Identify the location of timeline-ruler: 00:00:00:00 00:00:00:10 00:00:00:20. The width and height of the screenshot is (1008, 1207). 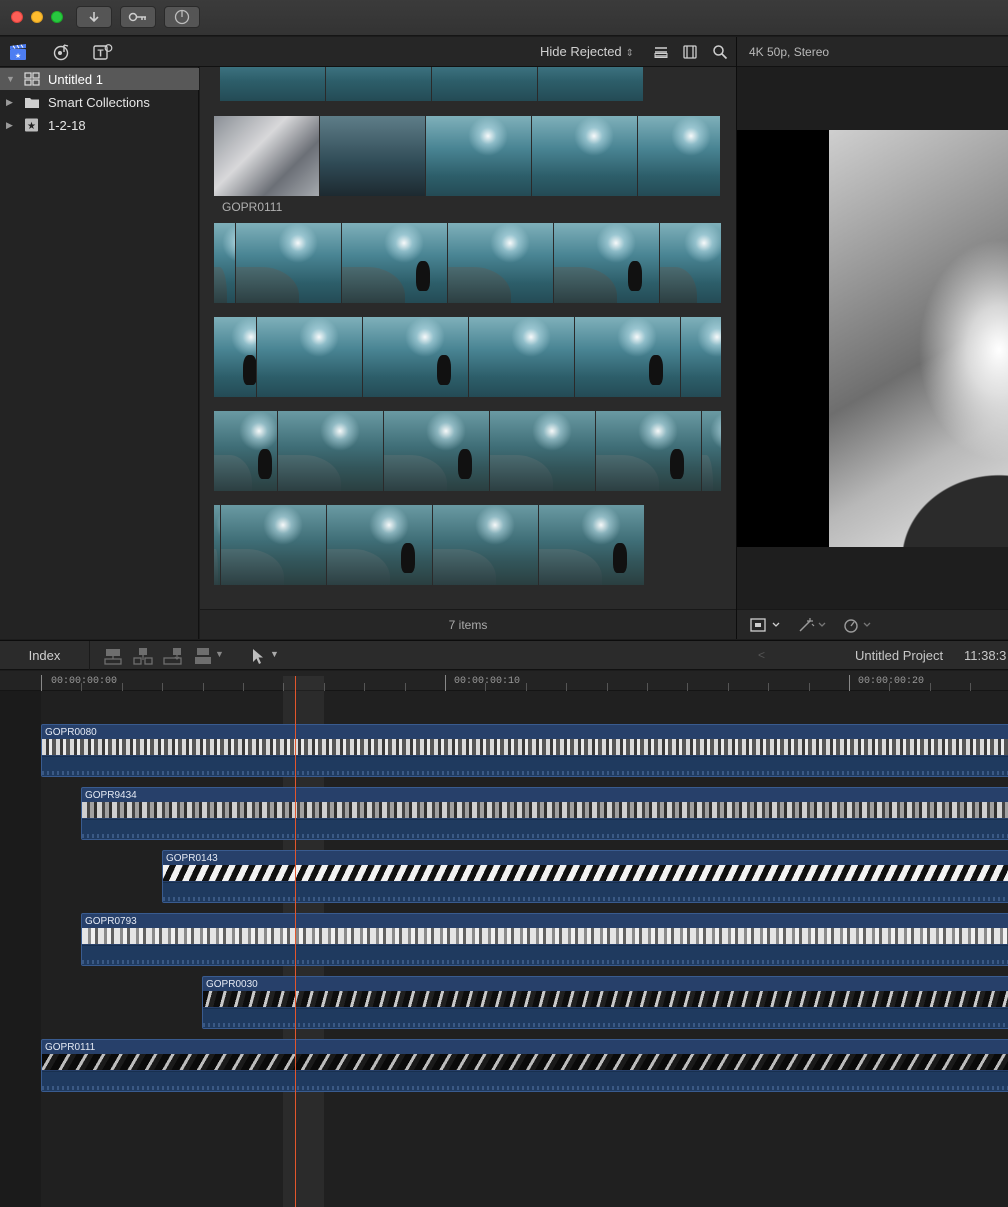
(504, 681).